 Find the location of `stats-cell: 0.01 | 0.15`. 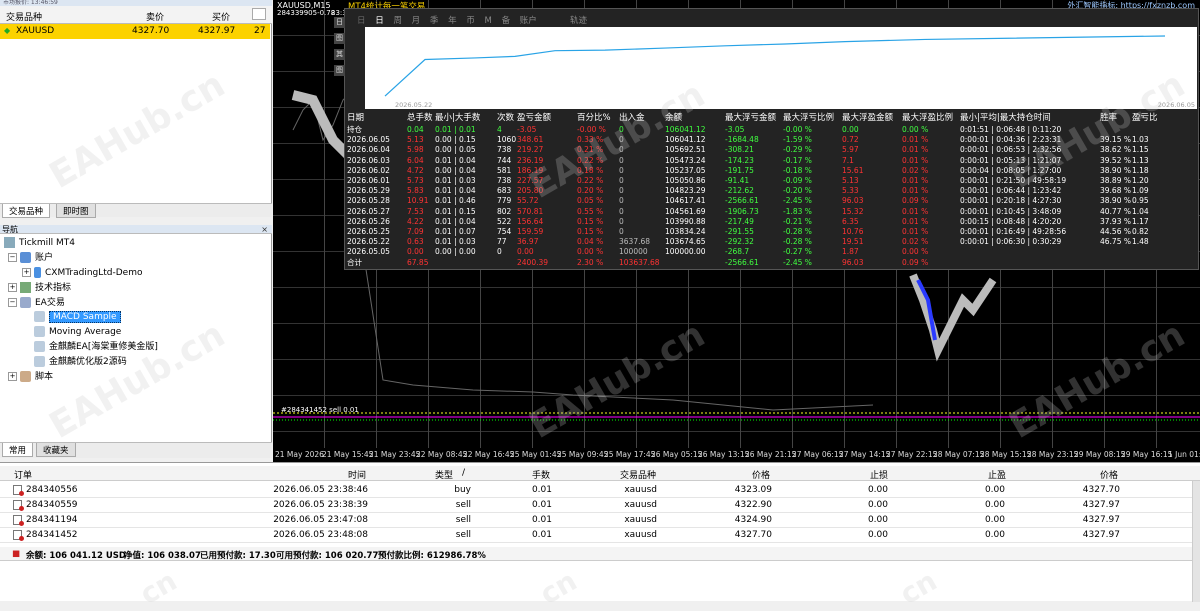

stats-cell: 0.01 | 0.15 is located at coordinates (455, 211).